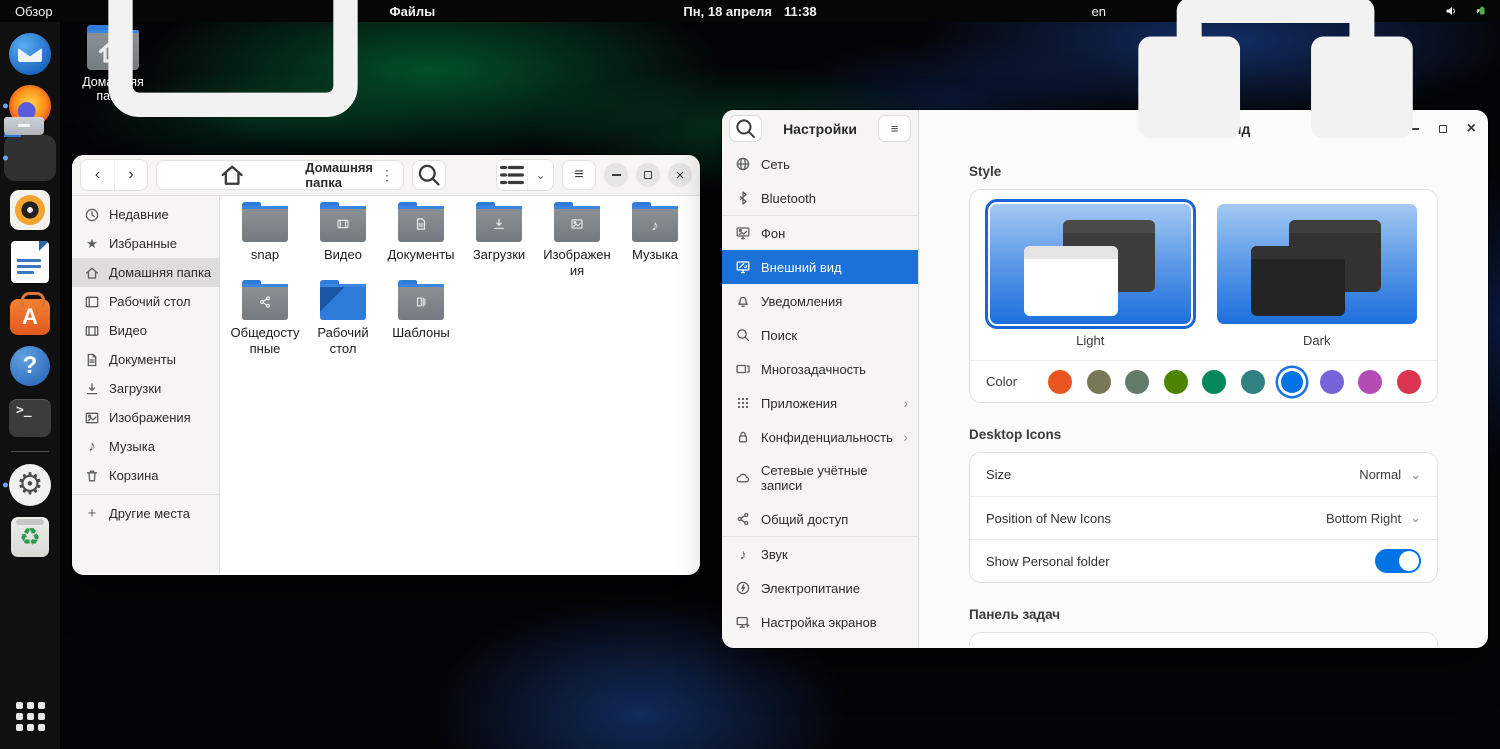  Describe the element at coordinates (1408, 381) in the screenshot. I see `accent-swatch-red` at that location.